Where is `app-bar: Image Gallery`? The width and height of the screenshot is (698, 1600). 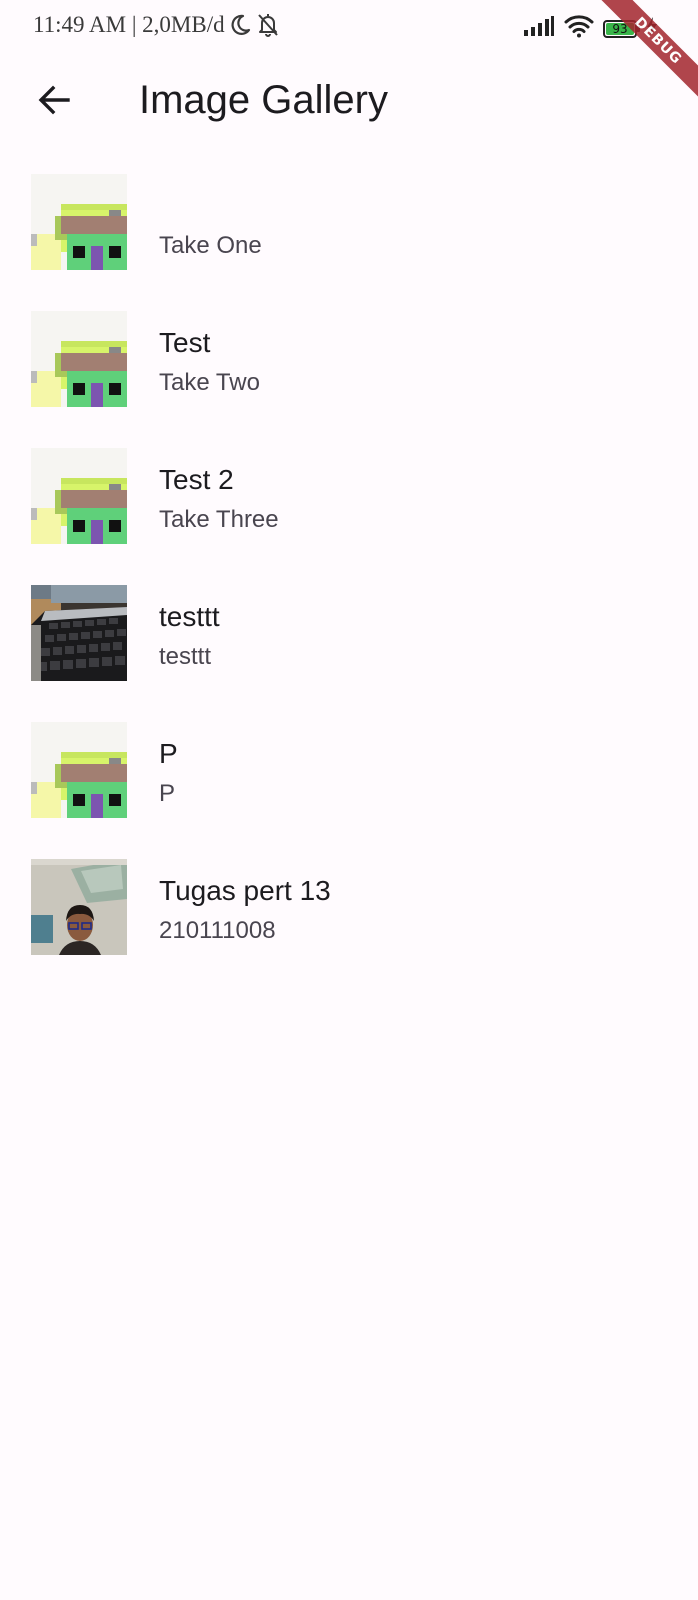
app-bar: Image Gallery is located at coordinates (349, 100).